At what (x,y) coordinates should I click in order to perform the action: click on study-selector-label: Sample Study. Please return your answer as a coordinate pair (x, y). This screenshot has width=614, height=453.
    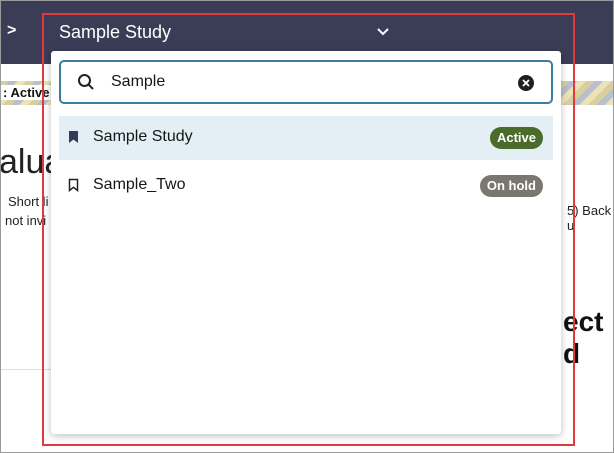
    Looking at the image, I should click on (115, 32).